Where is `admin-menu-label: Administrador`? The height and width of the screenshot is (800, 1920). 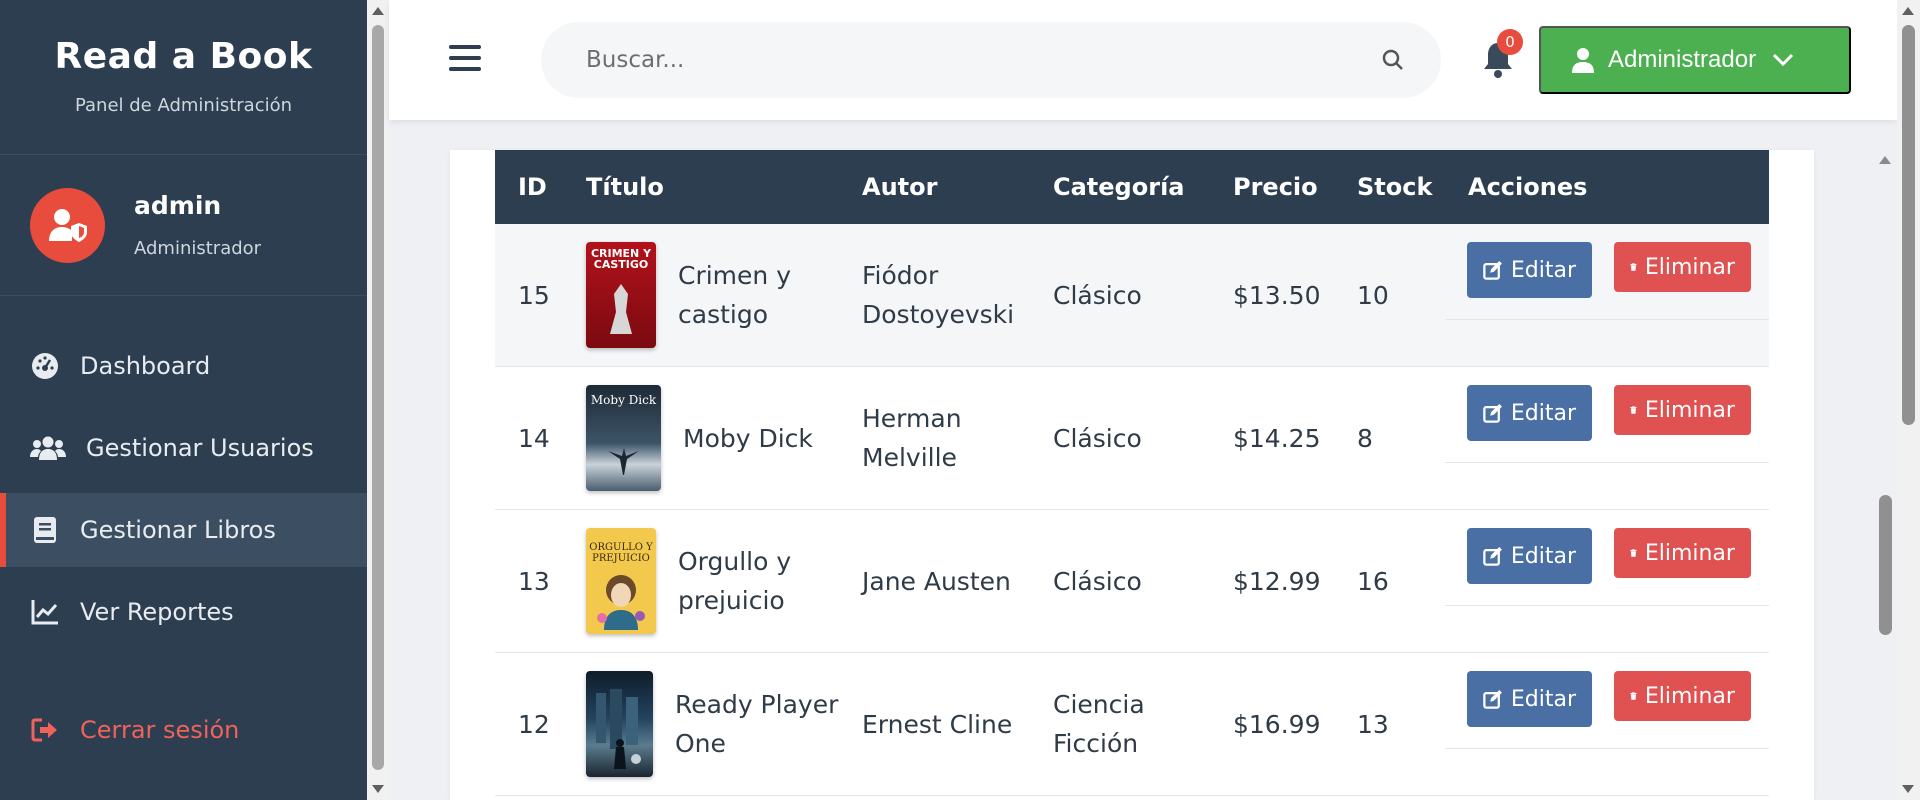 admin-menu-label: Administrador is located at coordinates (1682, 59).